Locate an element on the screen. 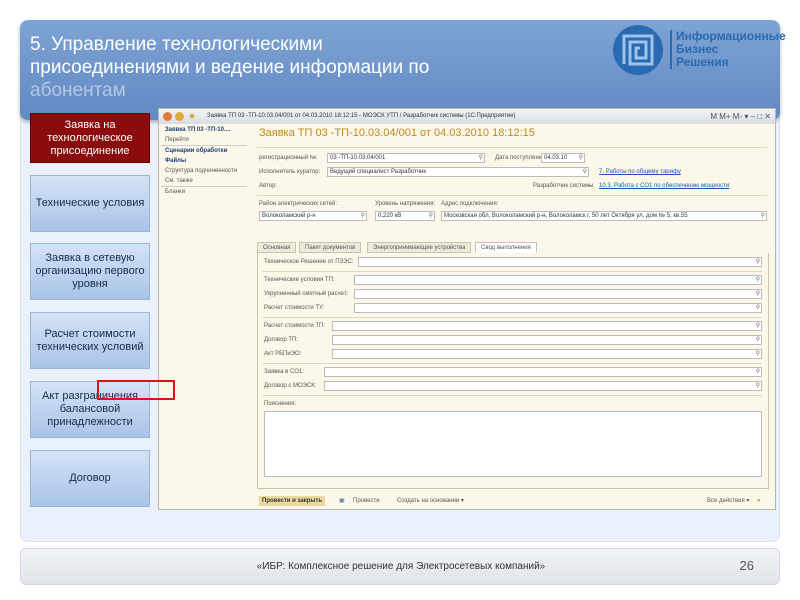  tech-solution-input: ⚲ is located at coordinates (560, 262).